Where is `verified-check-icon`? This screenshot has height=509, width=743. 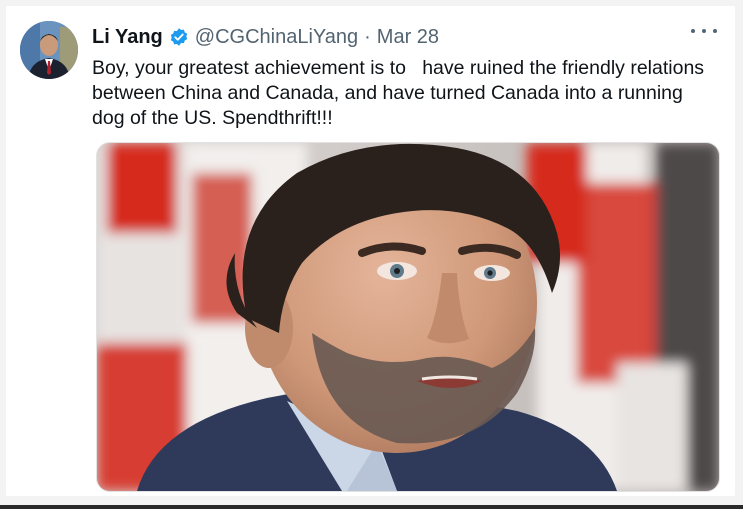
verified-check-icon is located at coordinates (179, 37).